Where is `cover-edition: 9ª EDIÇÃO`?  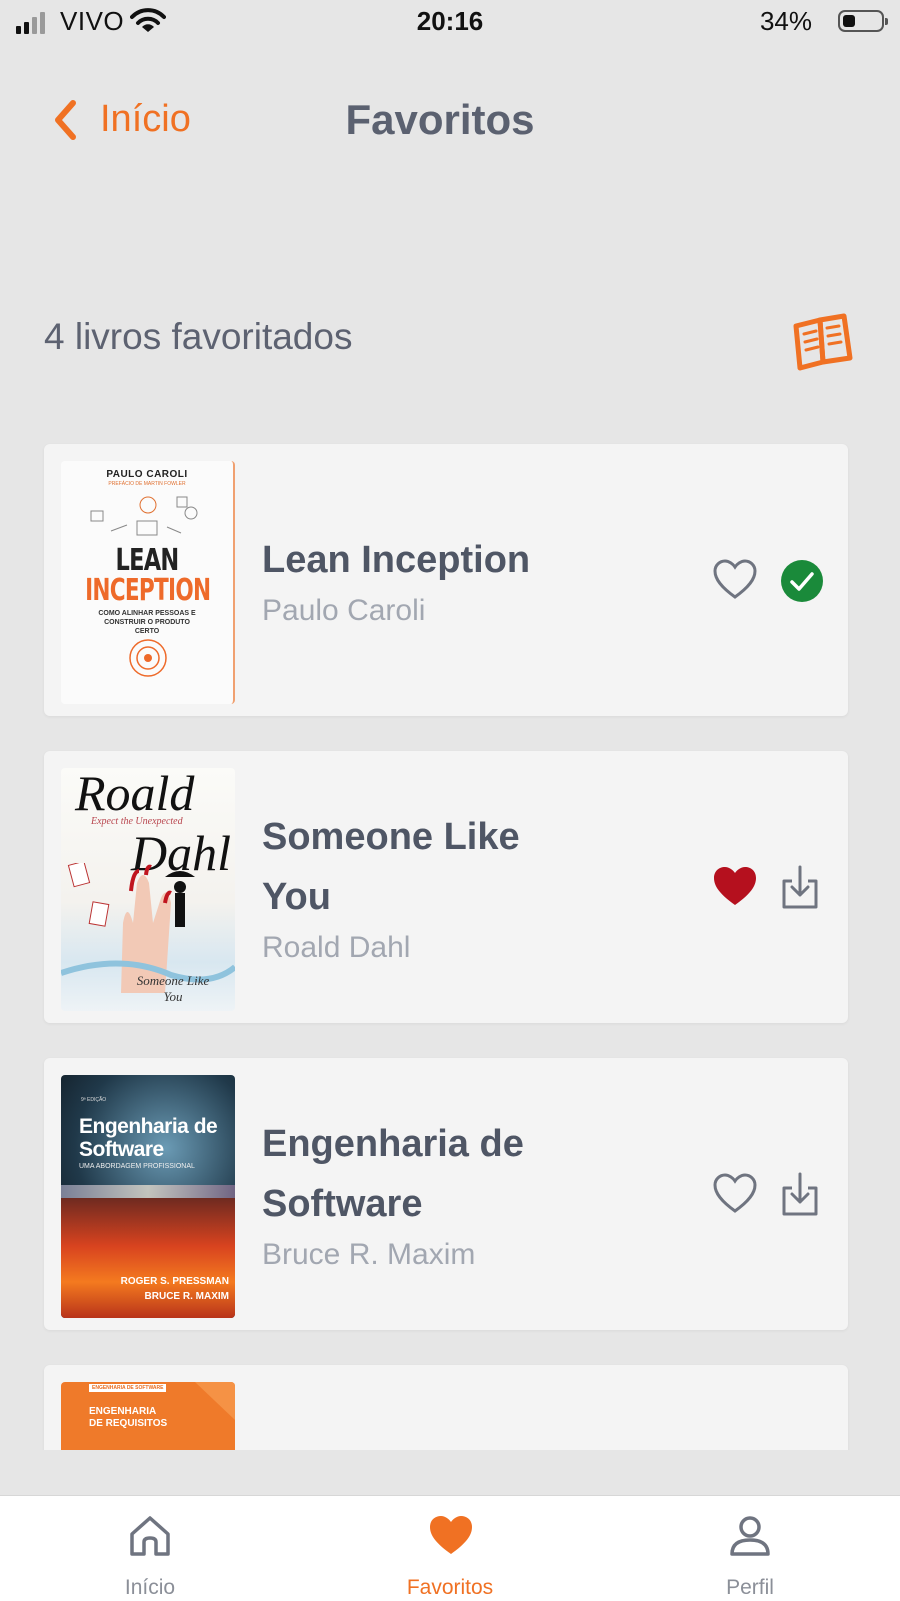 cover-edition: 9ª EDIÇÃO is located at coordinates (94, 1100).